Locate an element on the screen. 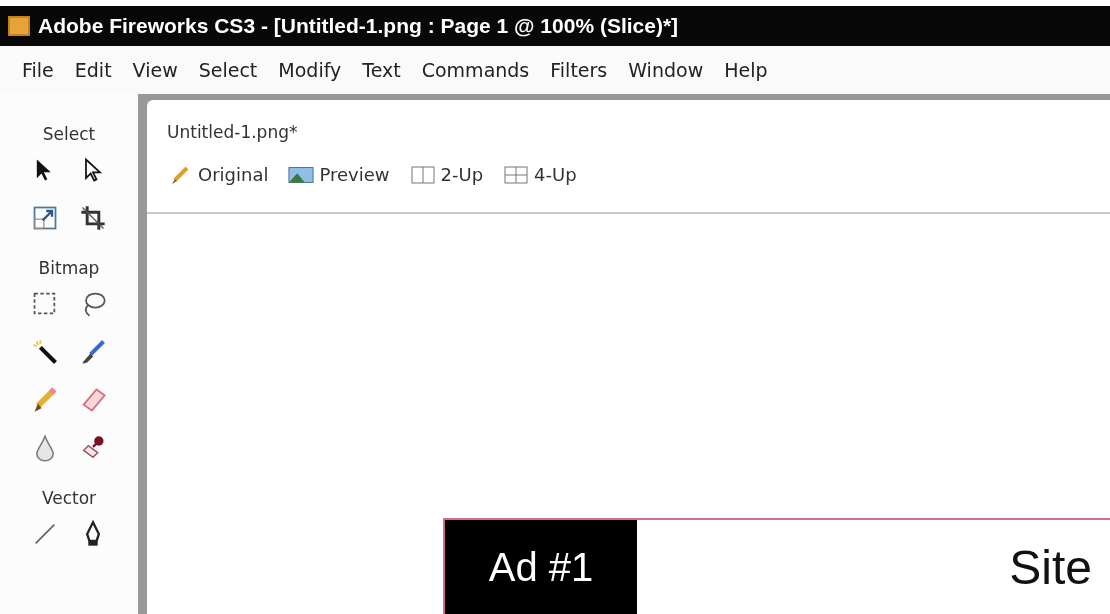 The height and width of the screenshot is (614, 1110). app-logo-icon is located at coordinates (19, 26).